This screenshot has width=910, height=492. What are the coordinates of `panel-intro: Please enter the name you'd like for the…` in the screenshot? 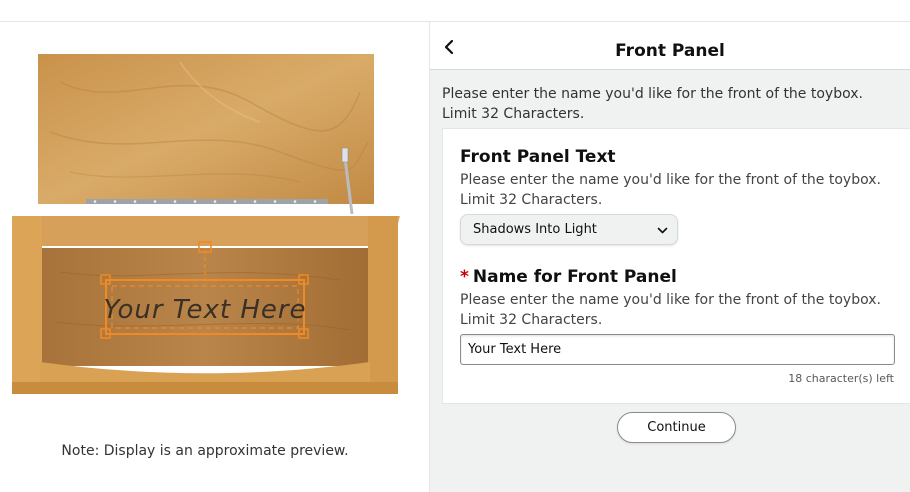 It's located at (652, 104).